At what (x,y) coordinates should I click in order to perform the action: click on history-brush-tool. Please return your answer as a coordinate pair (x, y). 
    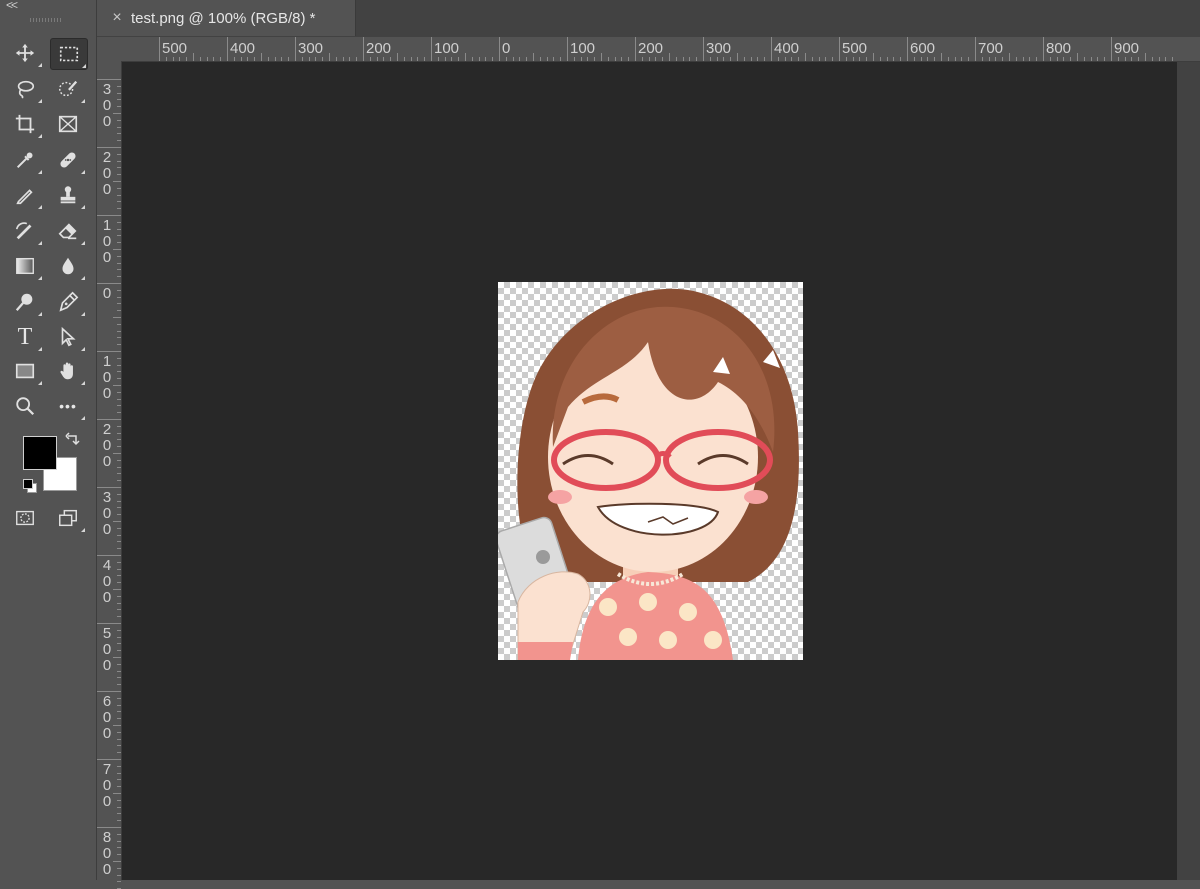
    Looking at the image, I should click on (25, 231).